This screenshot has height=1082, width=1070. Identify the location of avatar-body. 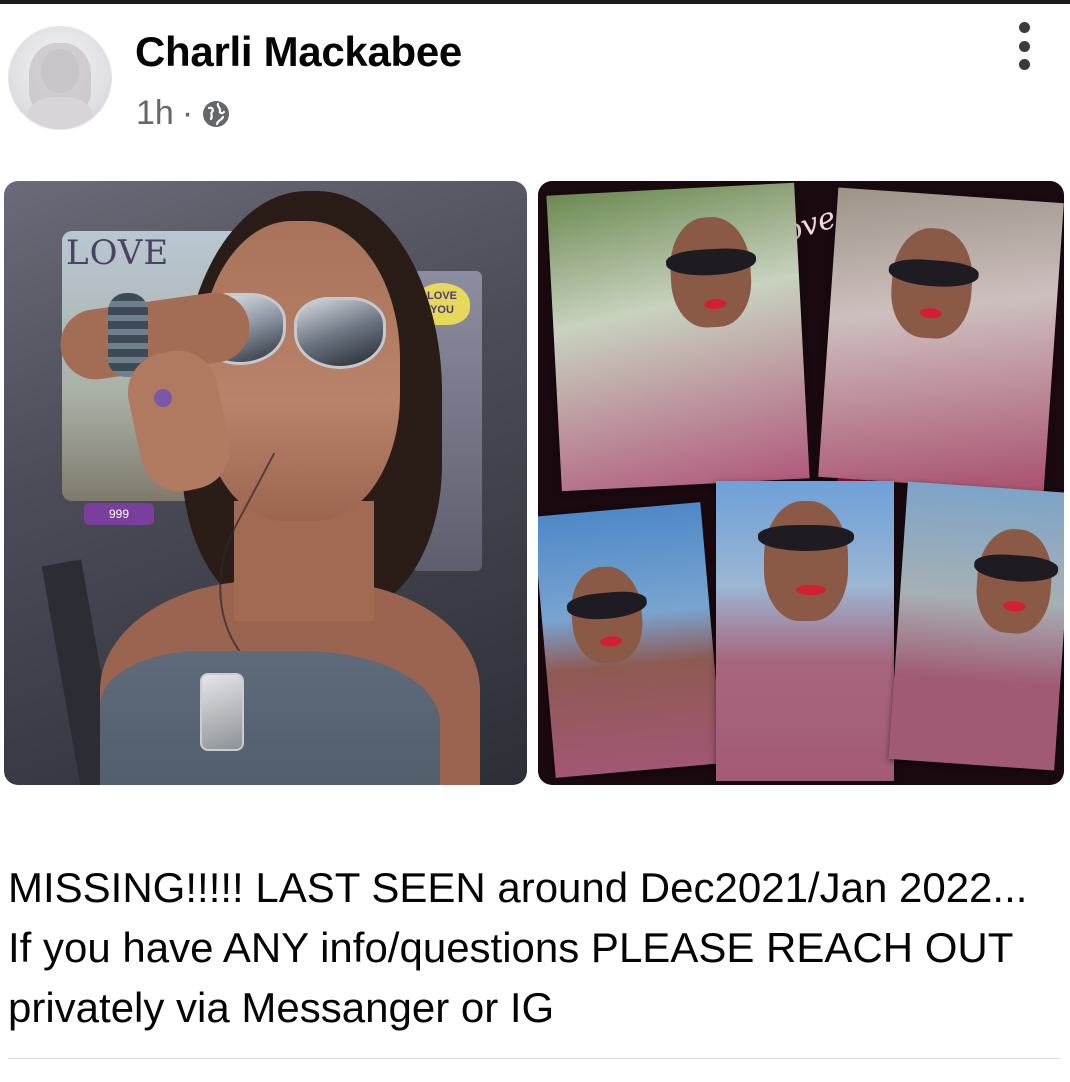
(60, 113).